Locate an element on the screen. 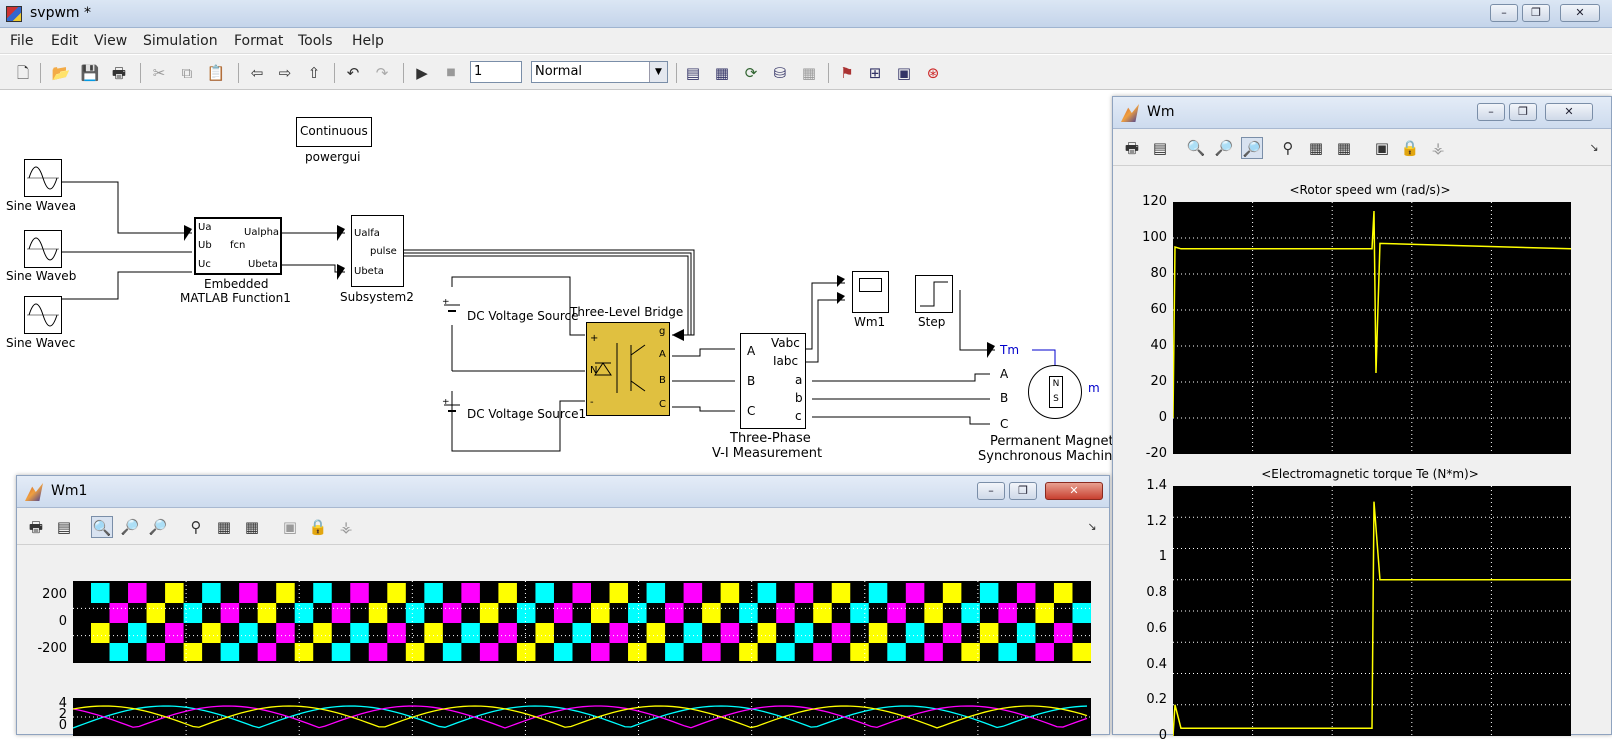 Image resolution: width=1612 pixels, height=743 pixels. paste-icon: 📋 is located at coordinates (216, 73).